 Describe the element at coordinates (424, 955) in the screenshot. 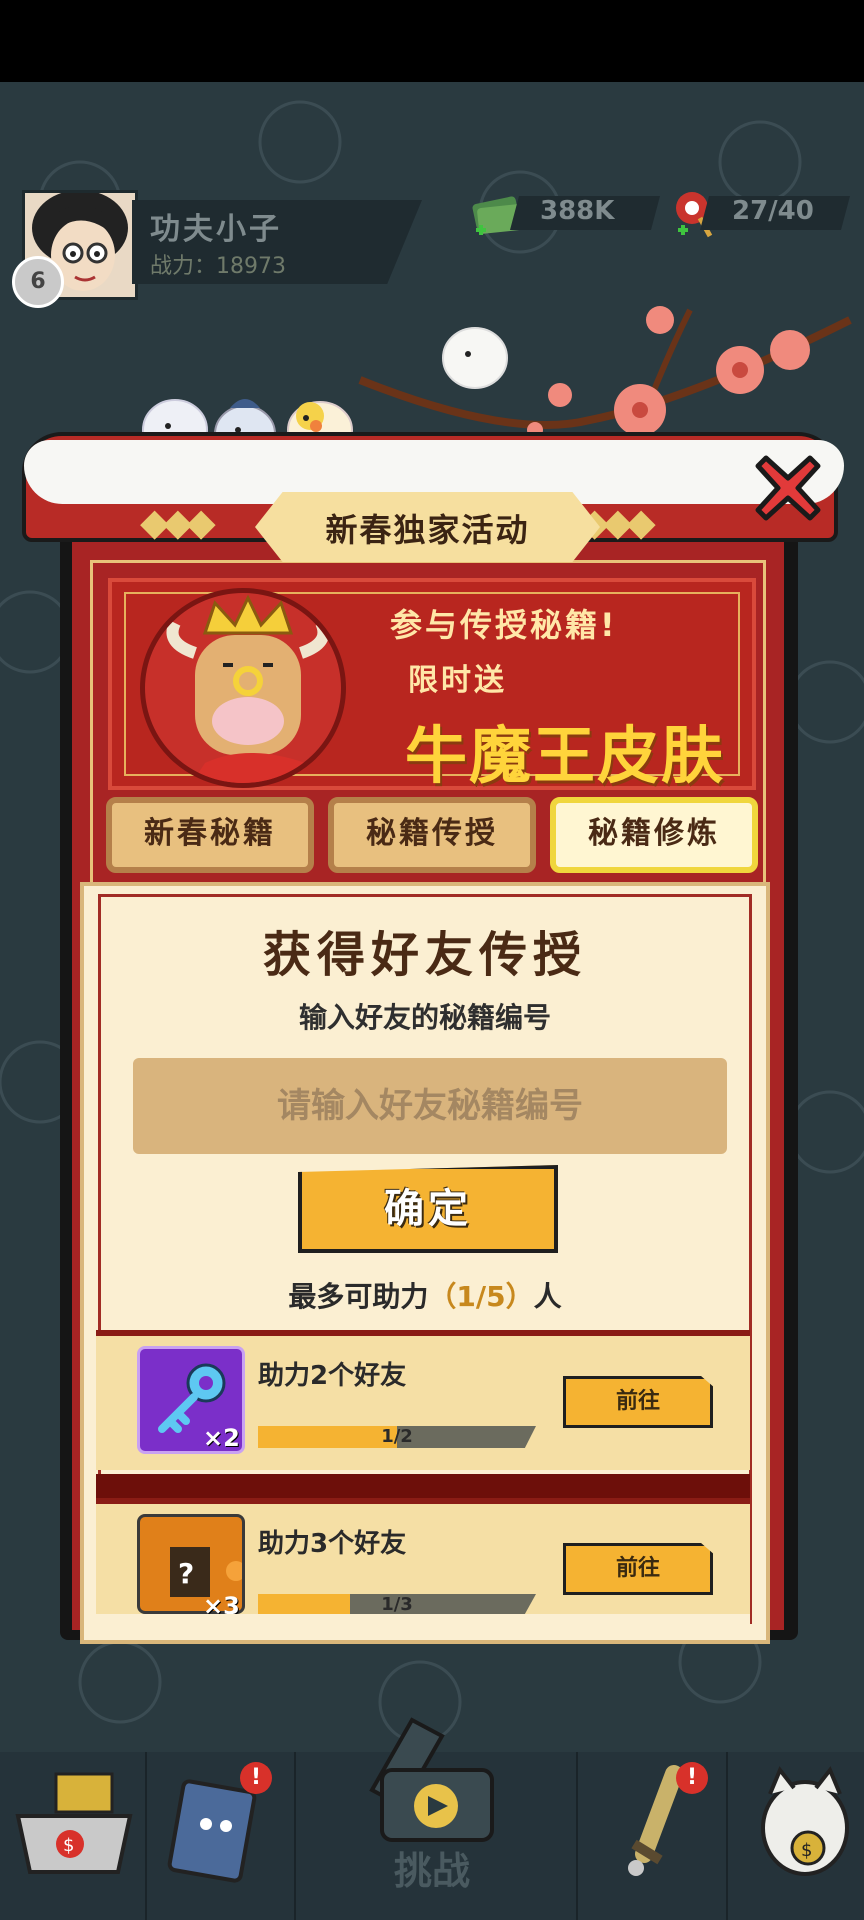

I see `content-heading: 获得好友传授` at that location.